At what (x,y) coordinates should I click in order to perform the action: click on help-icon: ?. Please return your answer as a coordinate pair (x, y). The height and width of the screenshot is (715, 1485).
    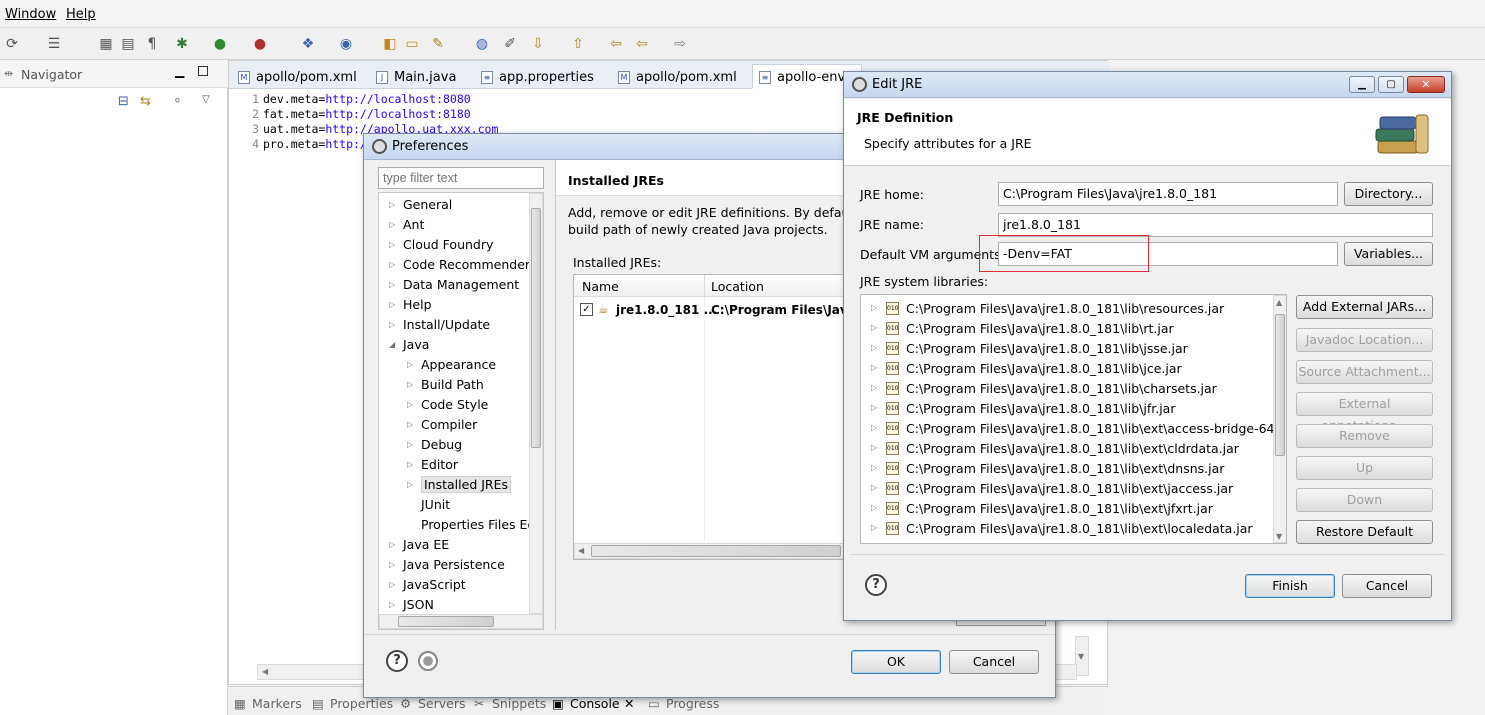
    Looking at the image, I should click on (876, 585).